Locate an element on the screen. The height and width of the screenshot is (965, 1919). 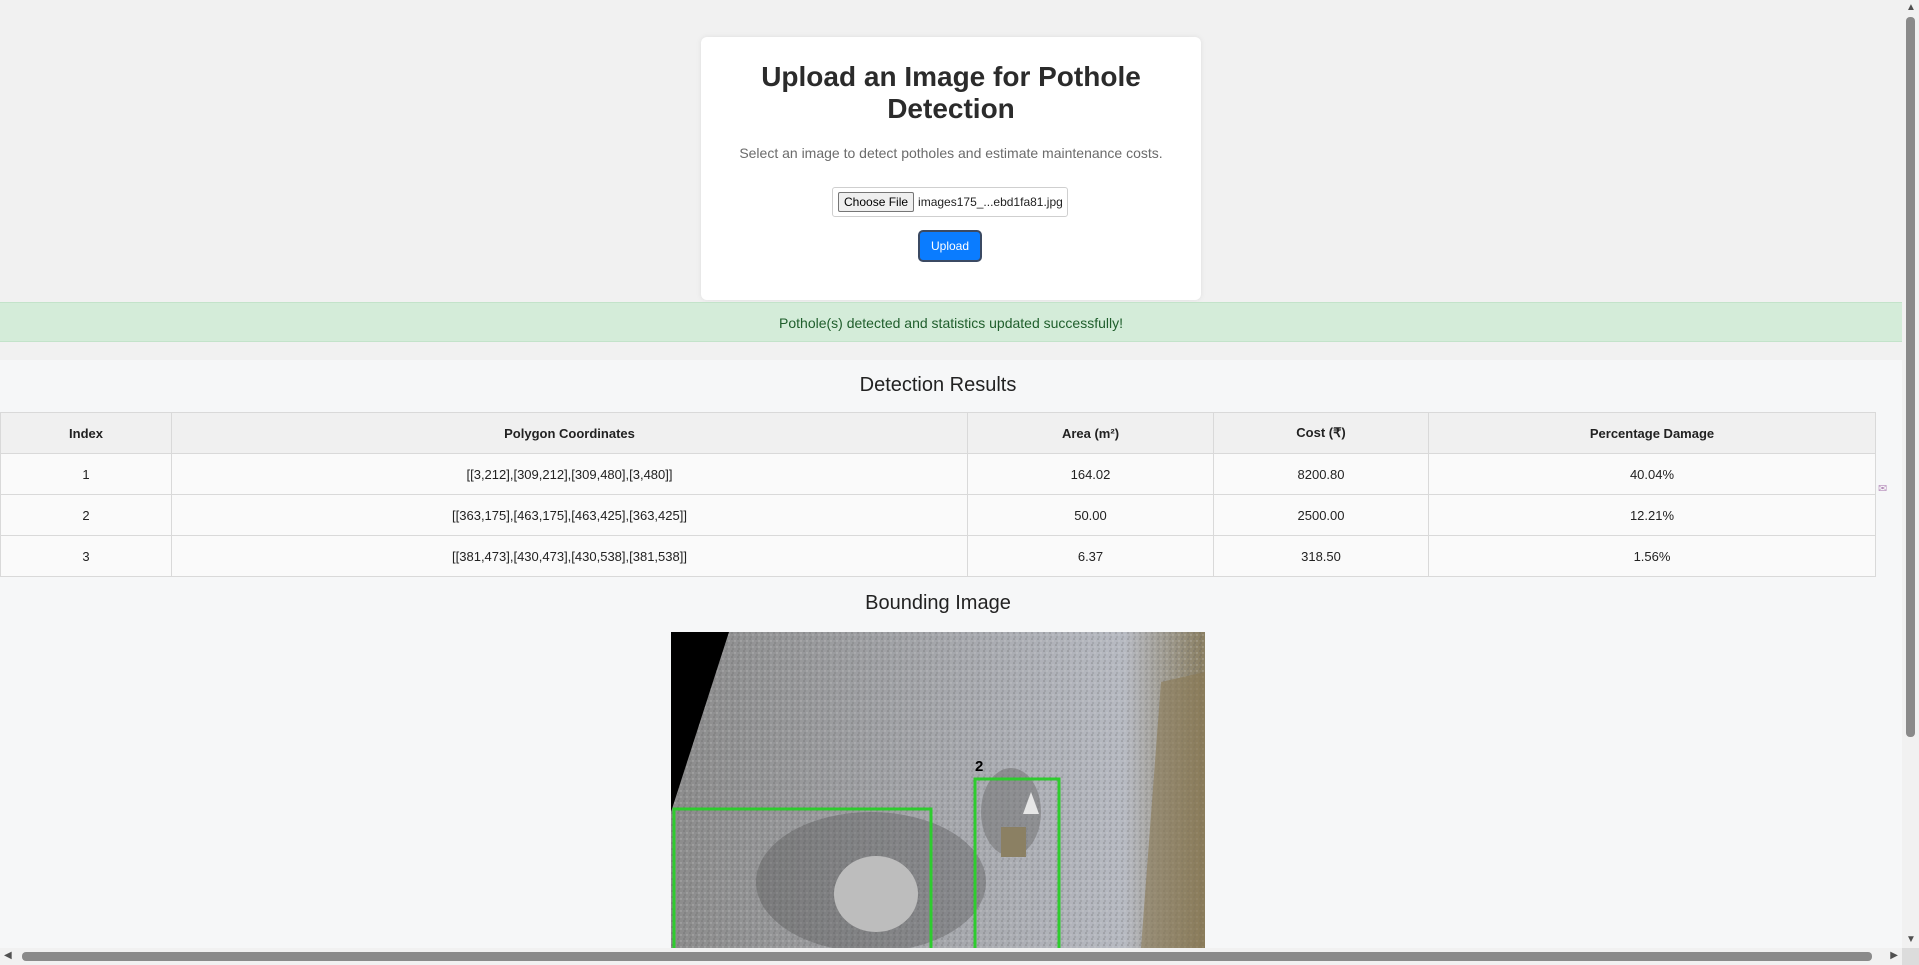
header-index: Index is located at coordinates (86, 433).